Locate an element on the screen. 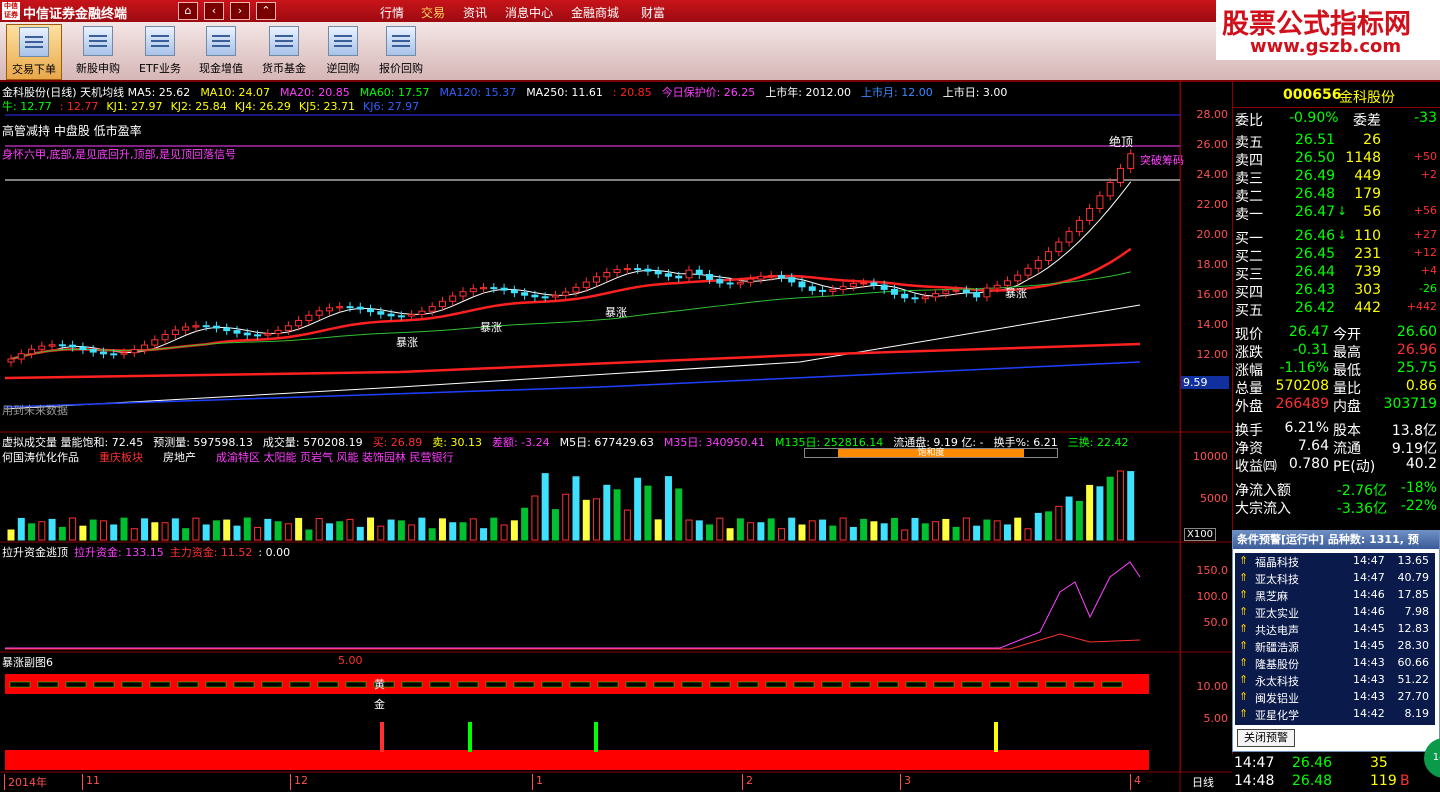  back-button: ‹ is located at coordinates (214, 11).